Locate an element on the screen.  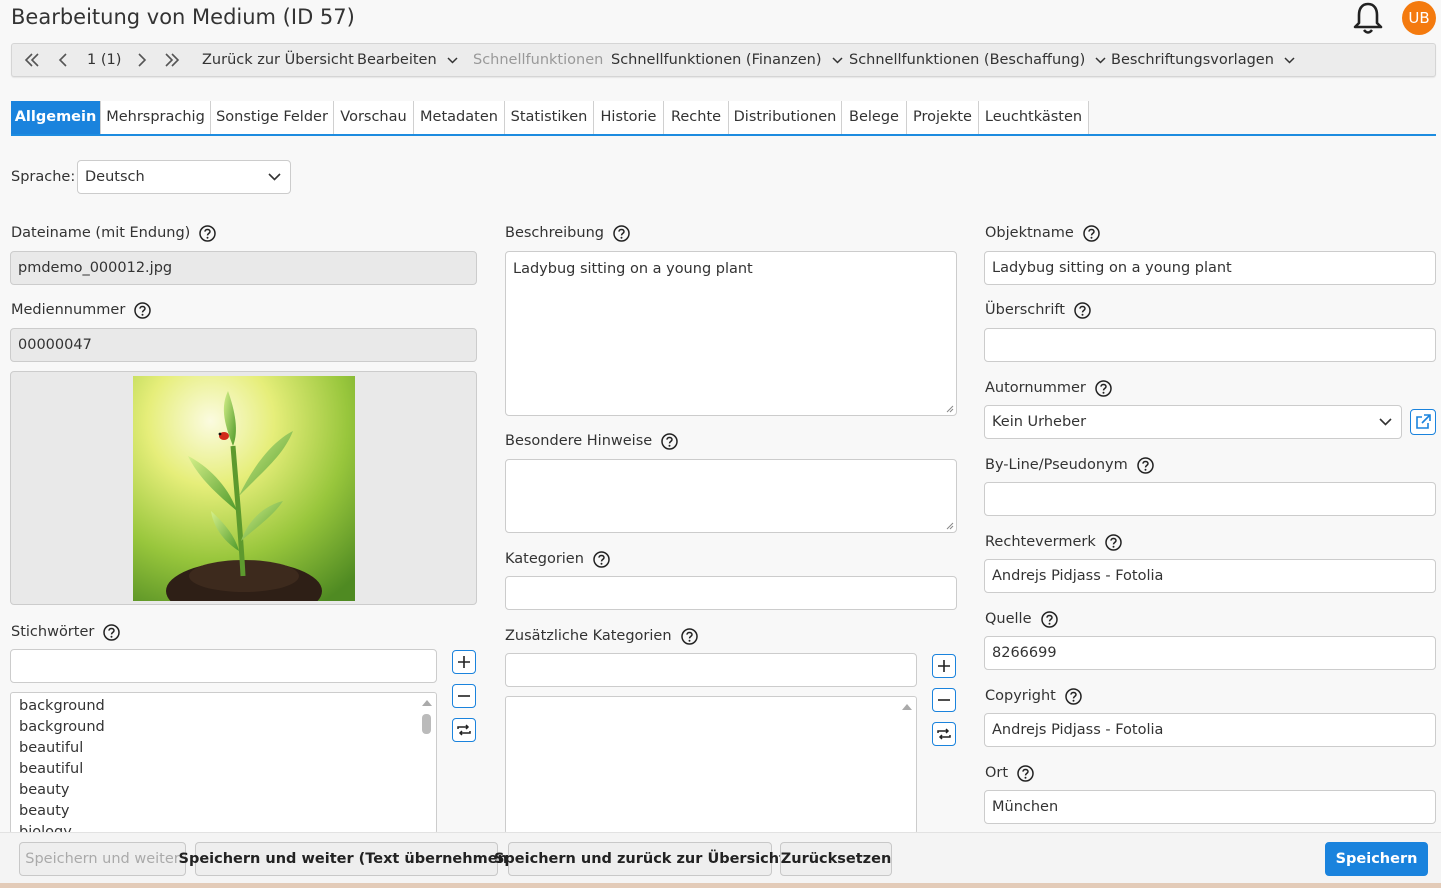
tab-leuchtkaesten: Leuchtkästen is located at coordinates (1034, 117).